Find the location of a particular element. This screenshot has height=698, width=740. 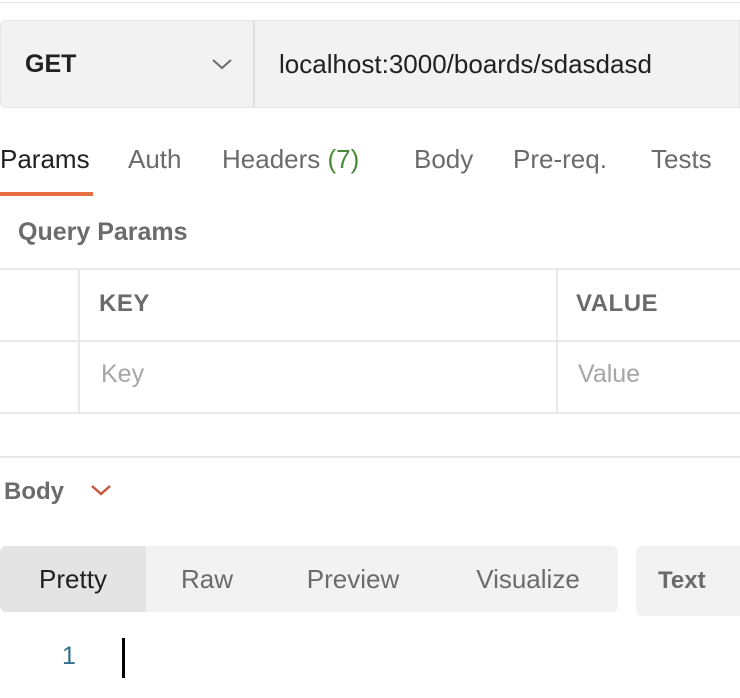

tab-headers: Headers (7) is located at coordinates (290, 159).